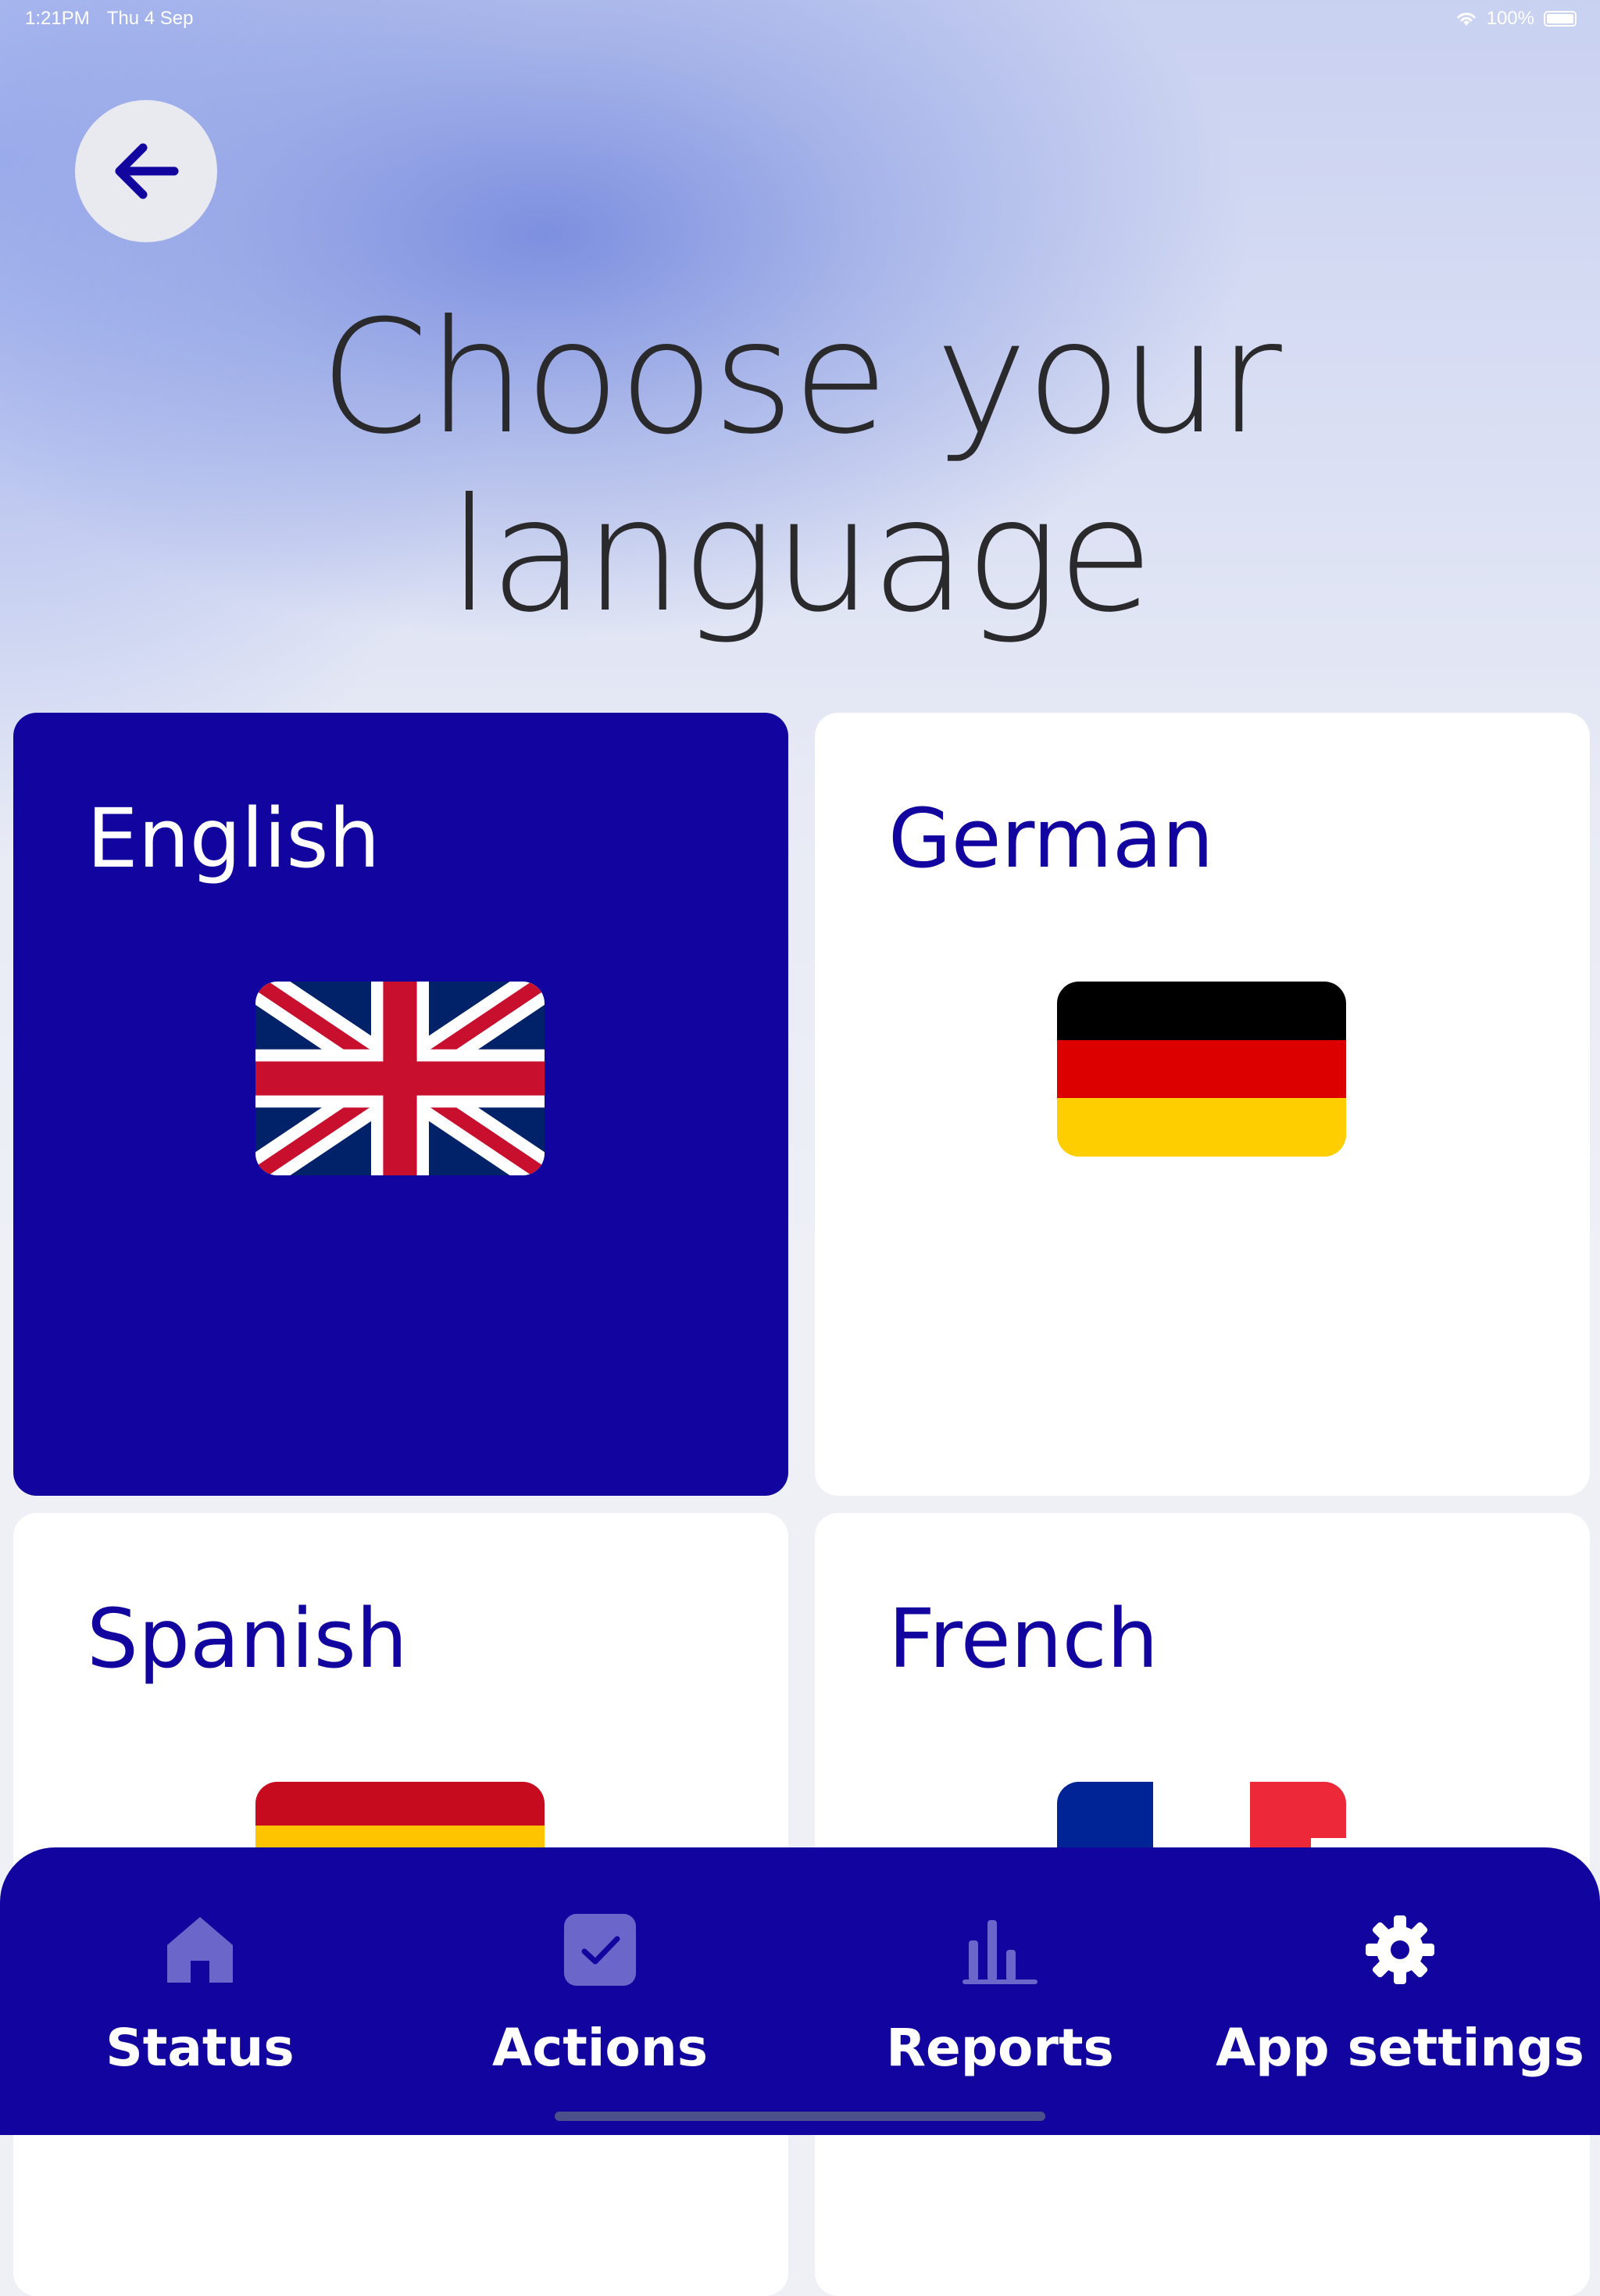 Image resolution: width=1600 pixels, height=2296 pixels. What do you see at coordinates (200, 2048) in the screenshot?
I see `nav-label: Status` at bounding box center [200, 2048].